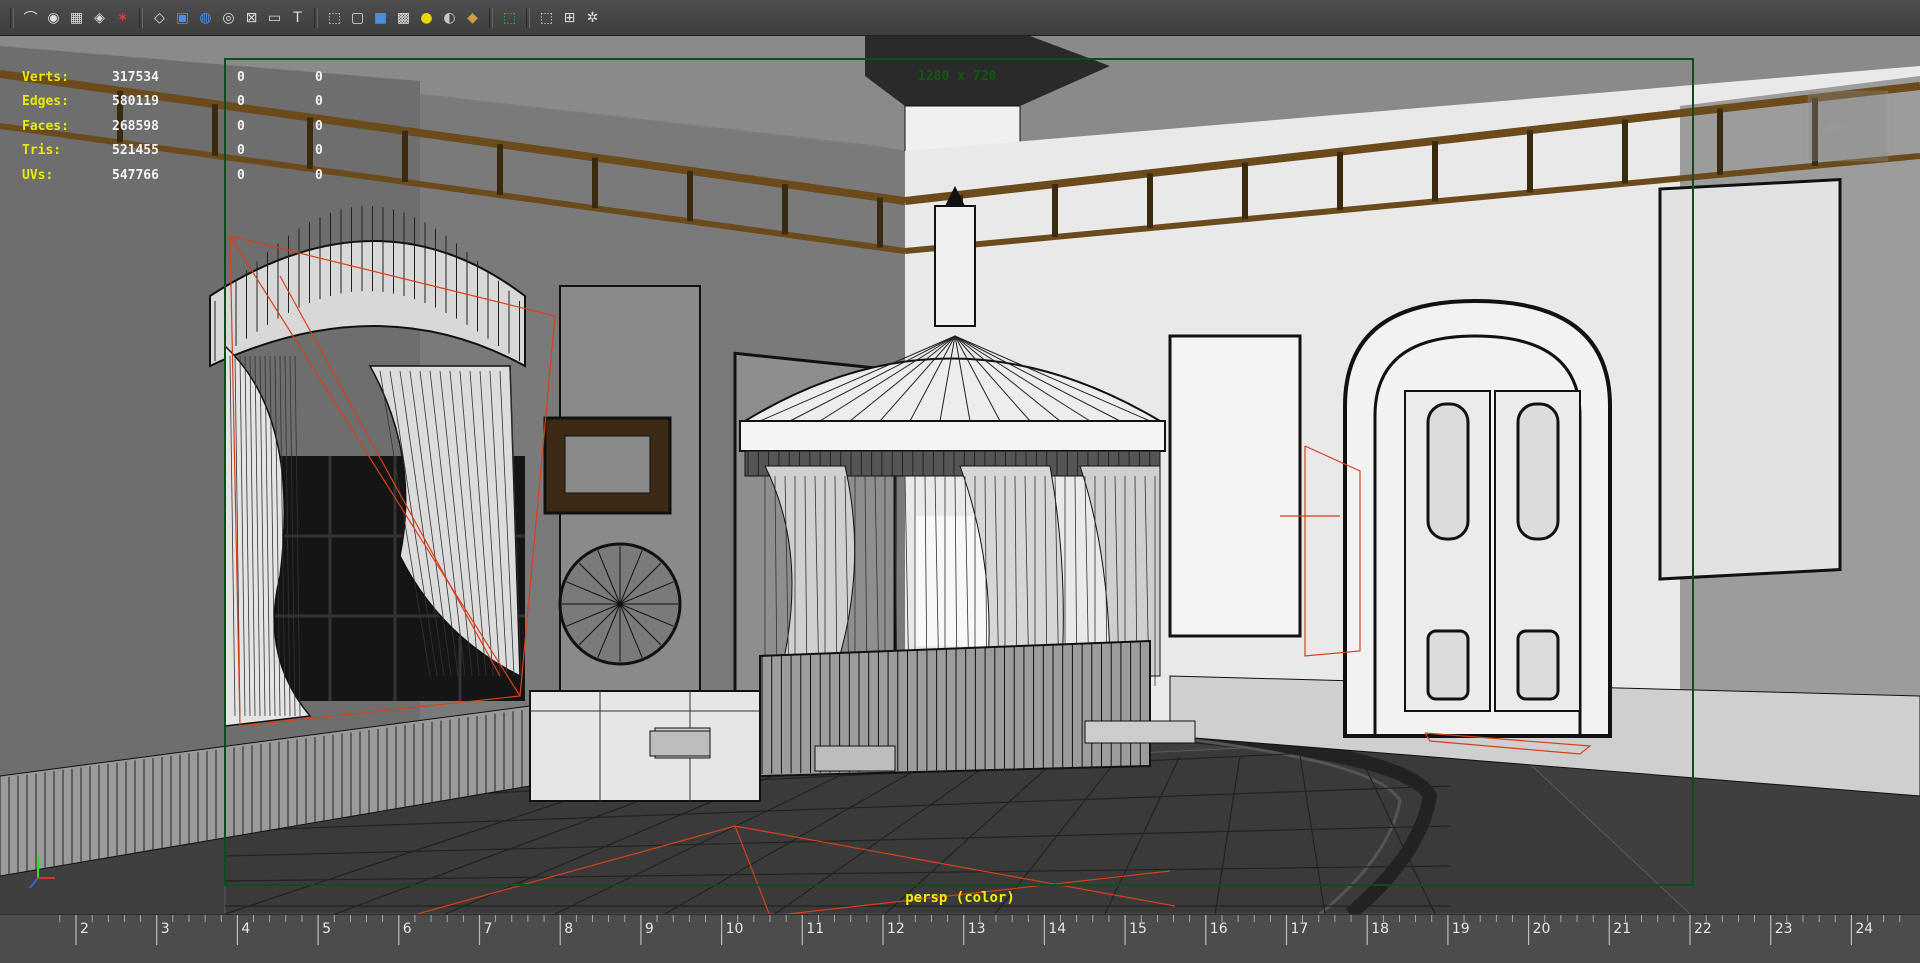 This screenshot has height=963, width=1920. What do you see at coordinates (76, 17) in the screenshot?
I see `snap-grid-icon: ▦` at bounding box center [76, 17].